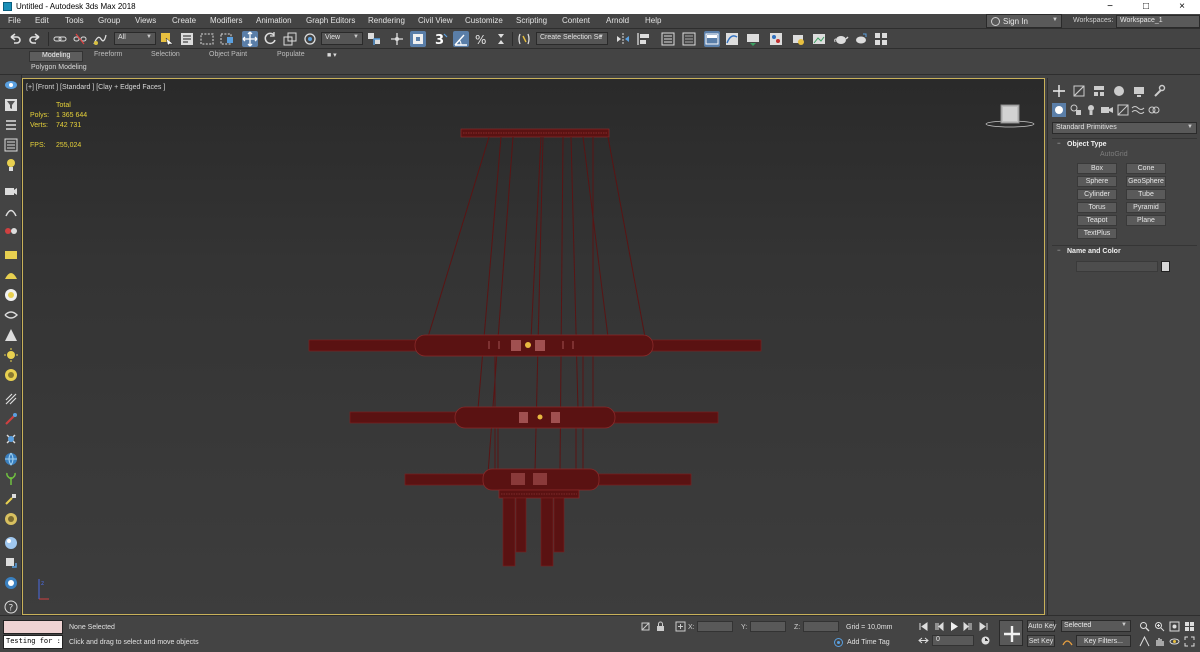  I want to click on systems-category-button, so click(1154, 110).